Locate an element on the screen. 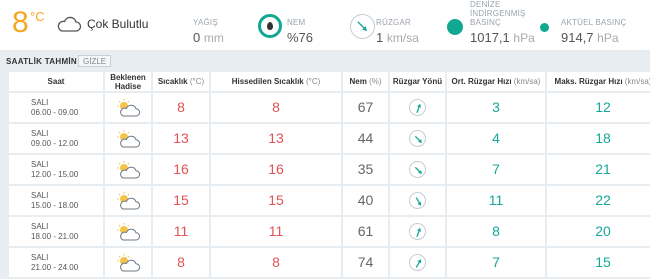  wind-label: RÜZGAR is located at coordinates (393, 22).